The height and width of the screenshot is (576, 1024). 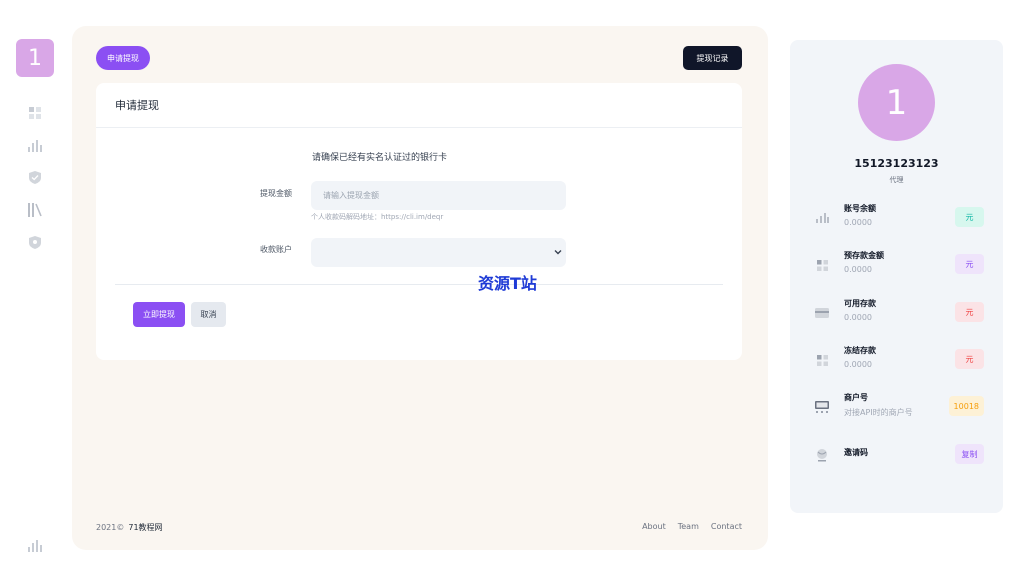 What do you see at coordinates (123, 58) in the screenshot?
I see `apply-withdraw-tab: 申请提现` at bounding box center [123, 58].